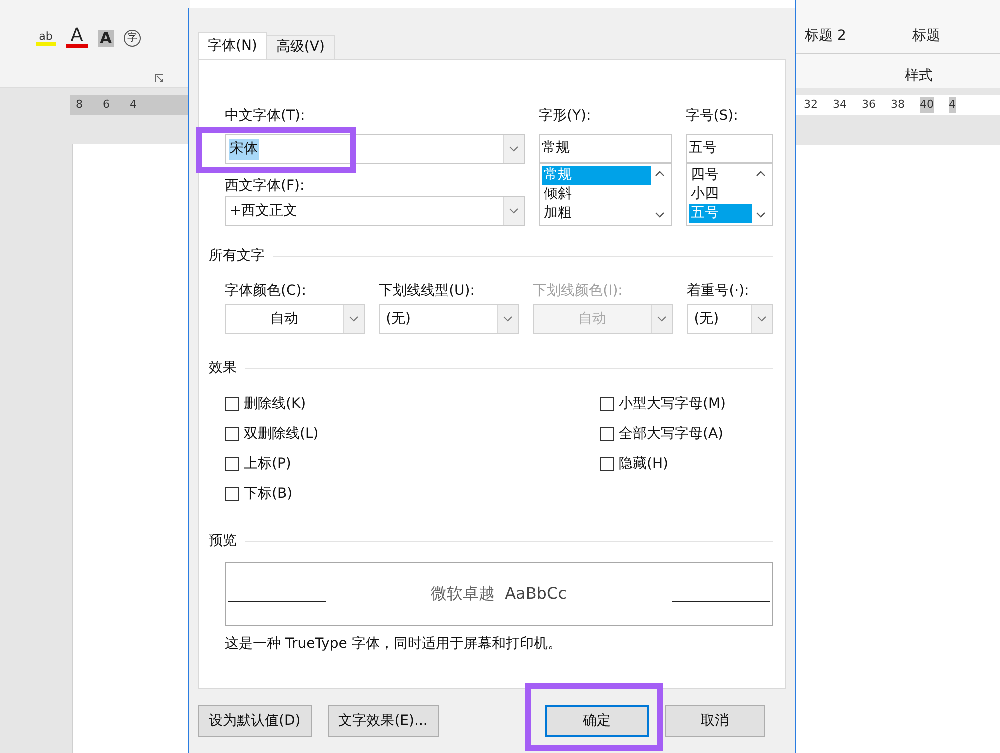 This screenshot has width=1000, height=753. What do you see at coordinates (714, 721) in the screenshot?
I see `dialog-button: 取消` at bounding box center [714, 721].